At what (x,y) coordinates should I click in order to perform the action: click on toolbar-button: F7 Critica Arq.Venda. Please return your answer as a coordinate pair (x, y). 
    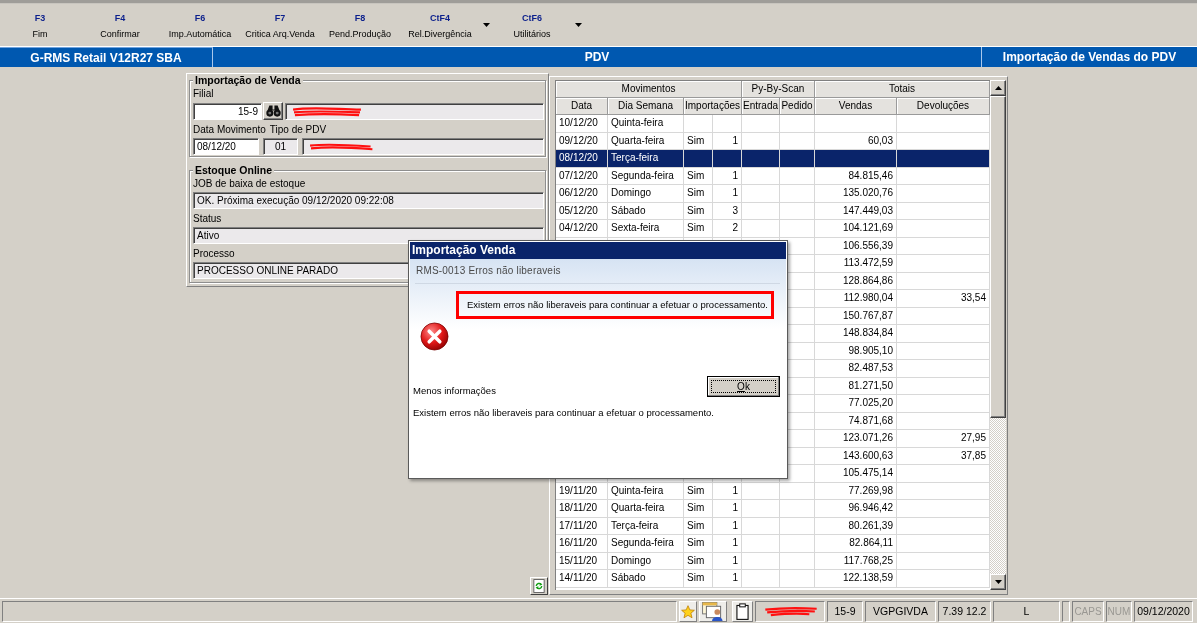
    Looking at the image, I should click on (280, 25).